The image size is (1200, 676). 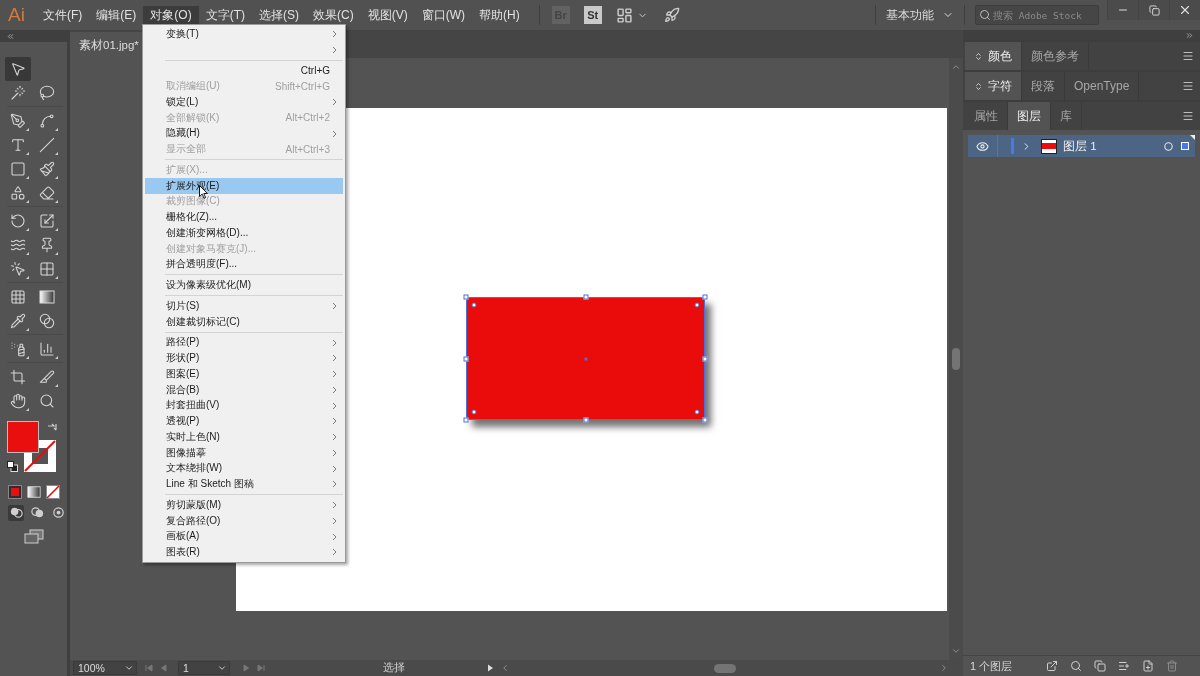 What do you see at coordinates (244, 358) in the screenshot?
I see `menu-item: 形状(P)` at bounding box center [244, 358].